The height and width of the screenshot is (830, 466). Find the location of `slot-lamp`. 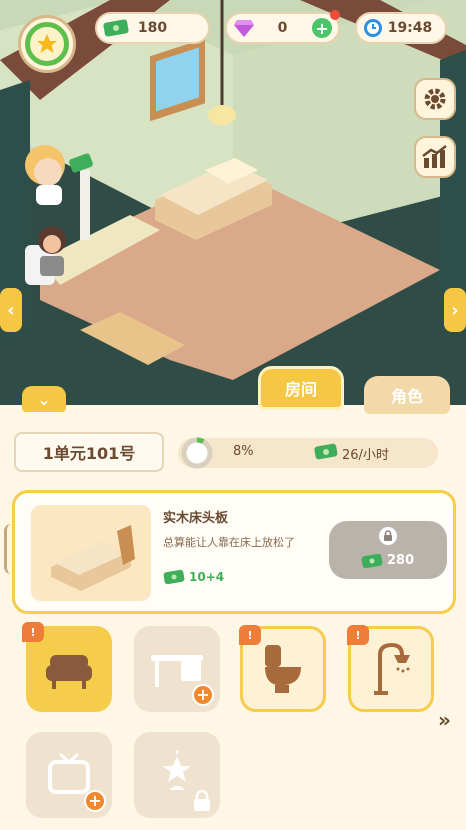

slot-lamp is located at coordinates (177, 775).